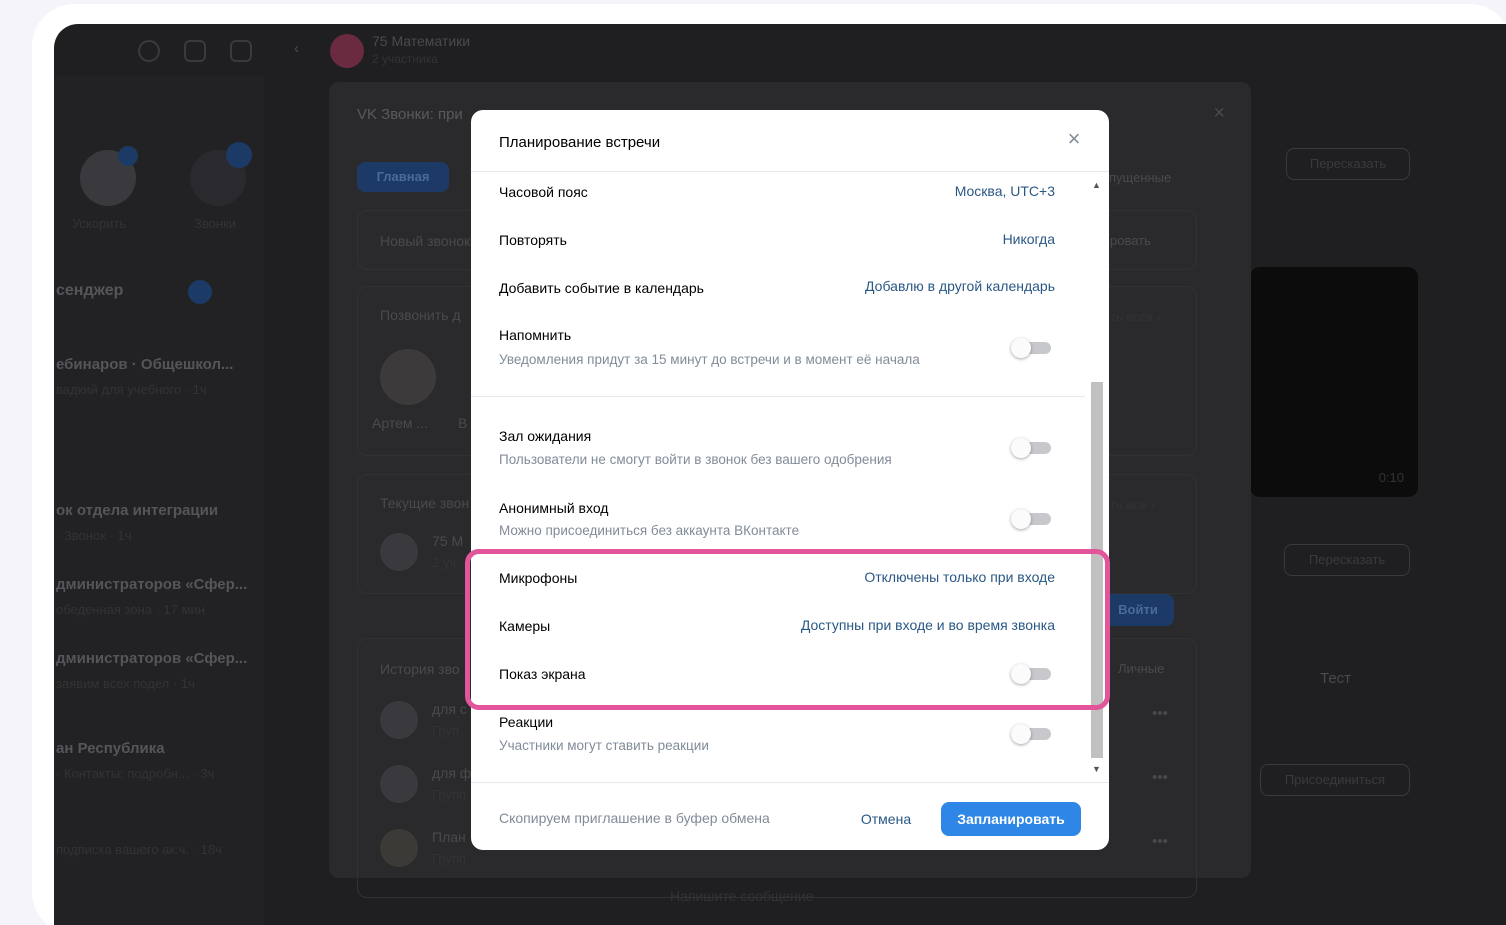  What do you see at coordinates (130, 609) in the screenshot?
I see `chat-item-sub: обеденная зона · 17 мин` at bounding box center [130, 609].